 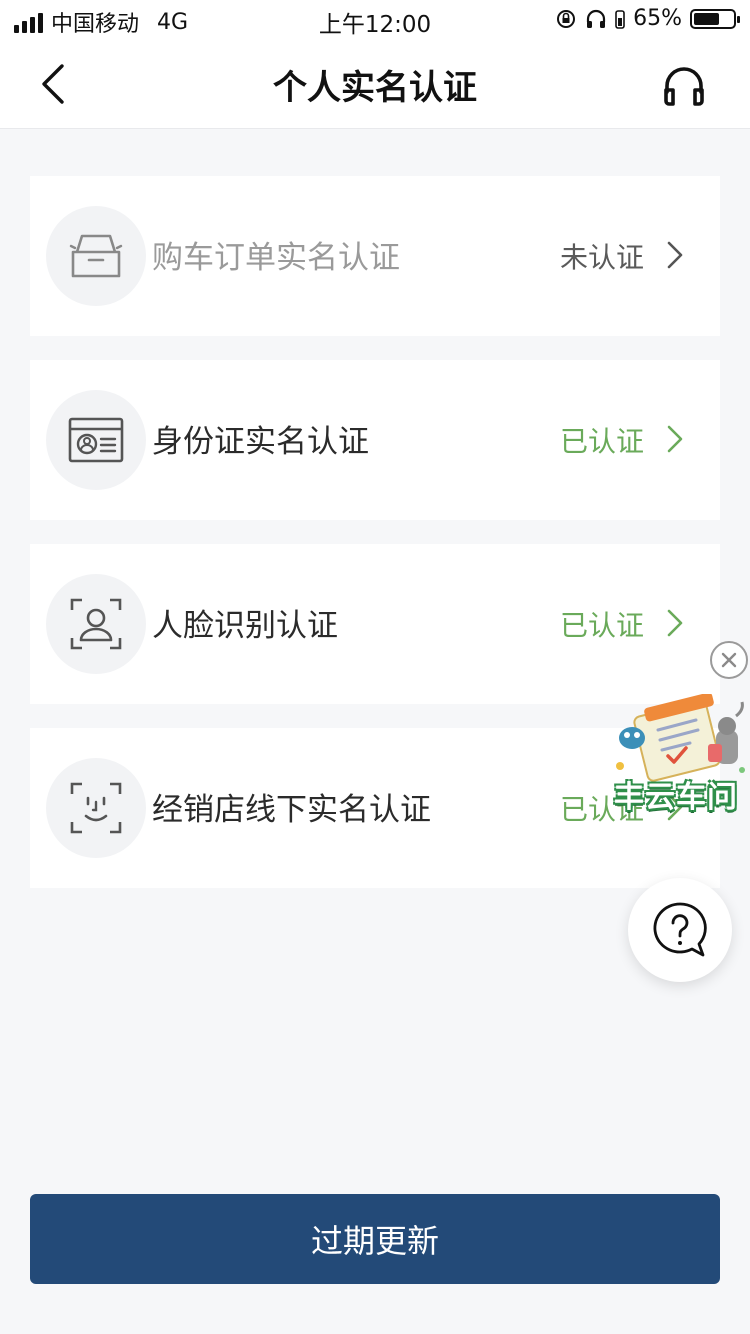 I want to click on promo-illustration, so click(x=680, y=738).